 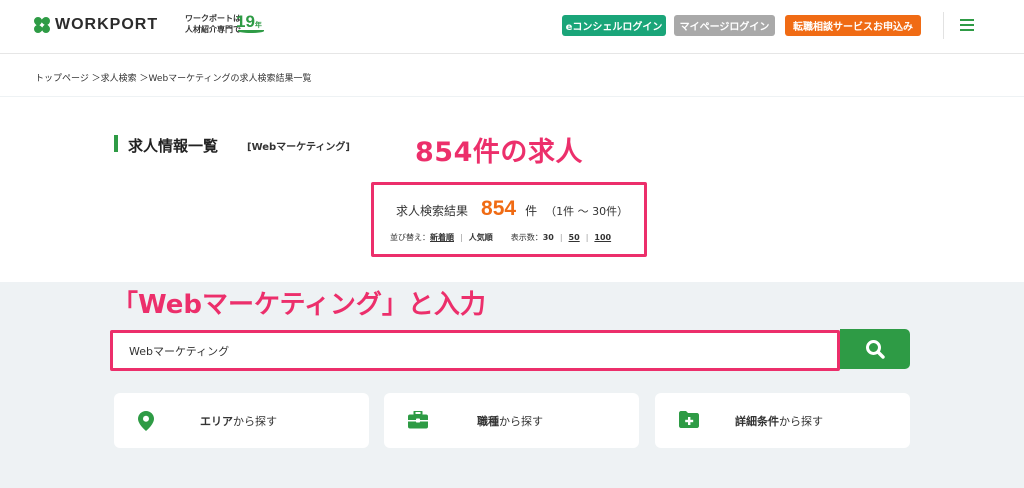 What do you see at coordinates (853, 25) in the screenshot?
I see `apply-consultation-button: 転職相談サービスお申込み` at bounding box center [853, 25].